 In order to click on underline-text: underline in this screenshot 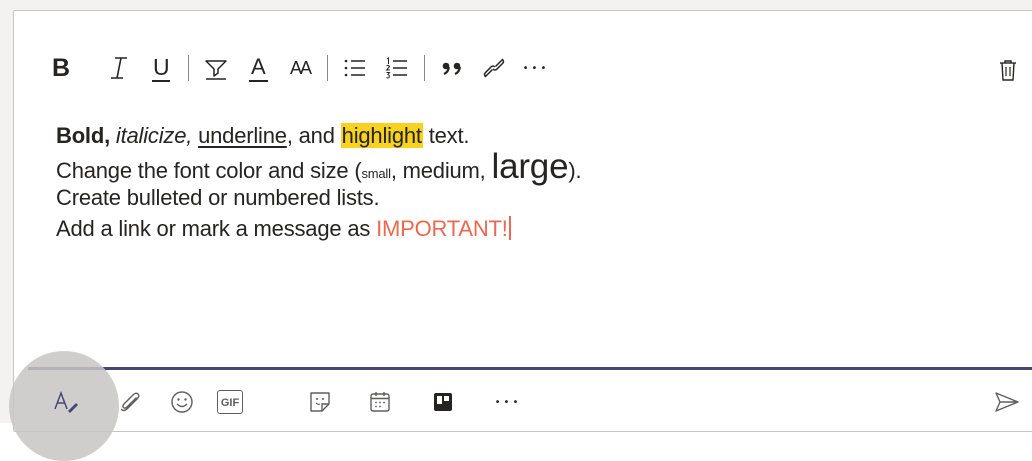, I will do `click(242, 135)`.